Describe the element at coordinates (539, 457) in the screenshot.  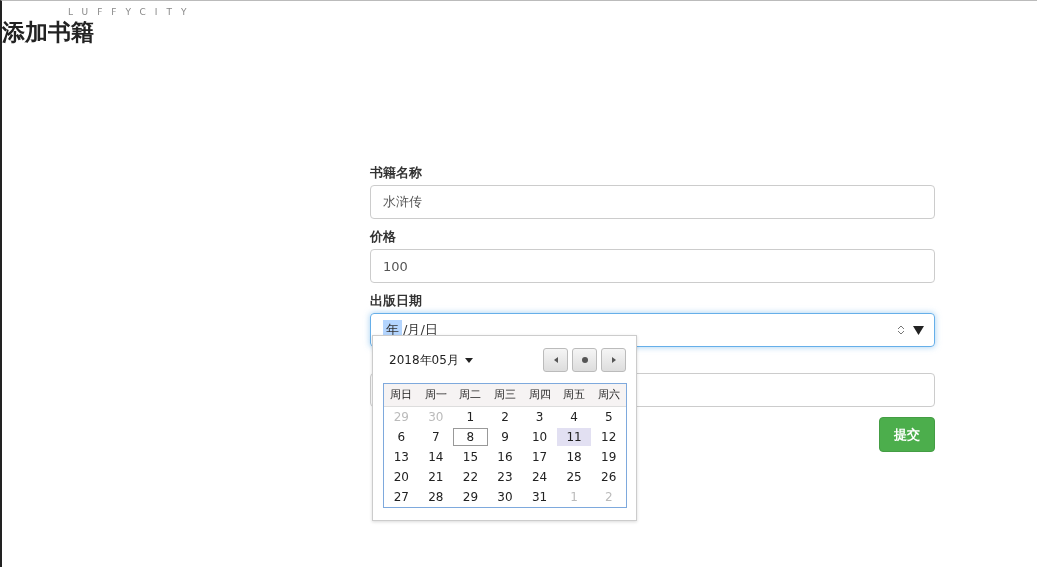
I see `calendar-day: 17` at that location.